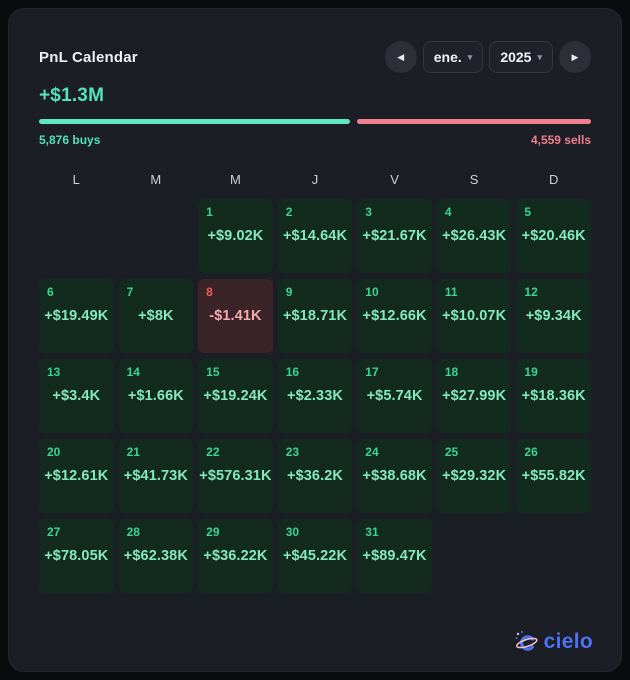 The image size is (630, 680). Describe the element at coordinates (372, 452) in the screenshot. I see `day-number: 24` at that location.